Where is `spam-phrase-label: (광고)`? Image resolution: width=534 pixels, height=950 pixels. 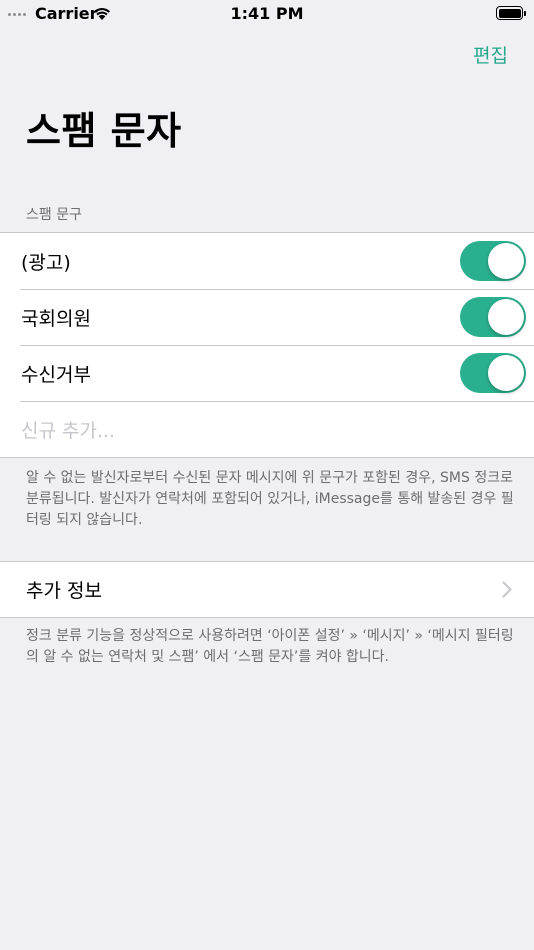
spam-phrase-label: (광고) is located at coordinates (46, 262).